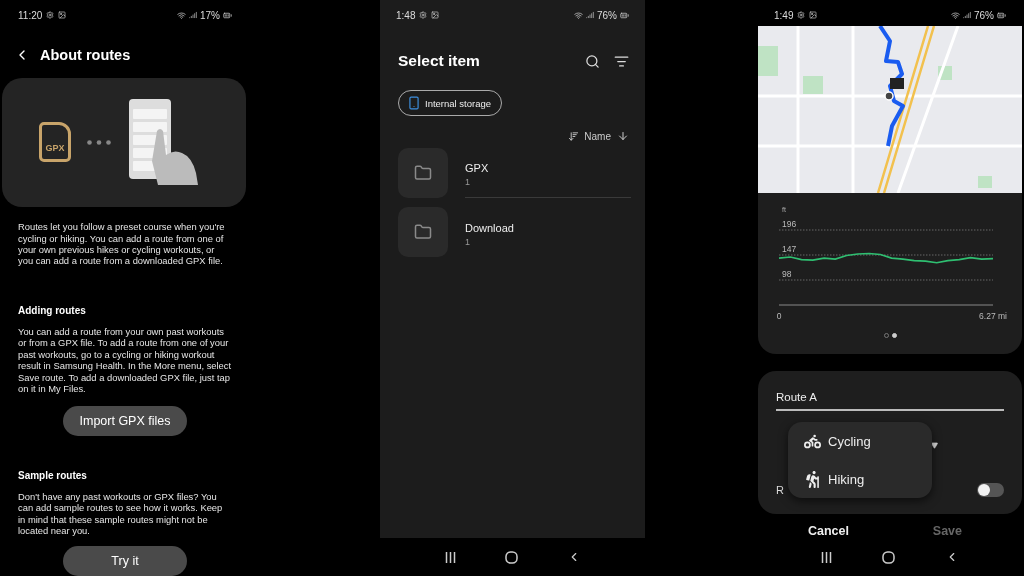  What do you see at coordinates (99, 142) in the screenshot?
I see `dots-icon` at bounding box center [99, 142].